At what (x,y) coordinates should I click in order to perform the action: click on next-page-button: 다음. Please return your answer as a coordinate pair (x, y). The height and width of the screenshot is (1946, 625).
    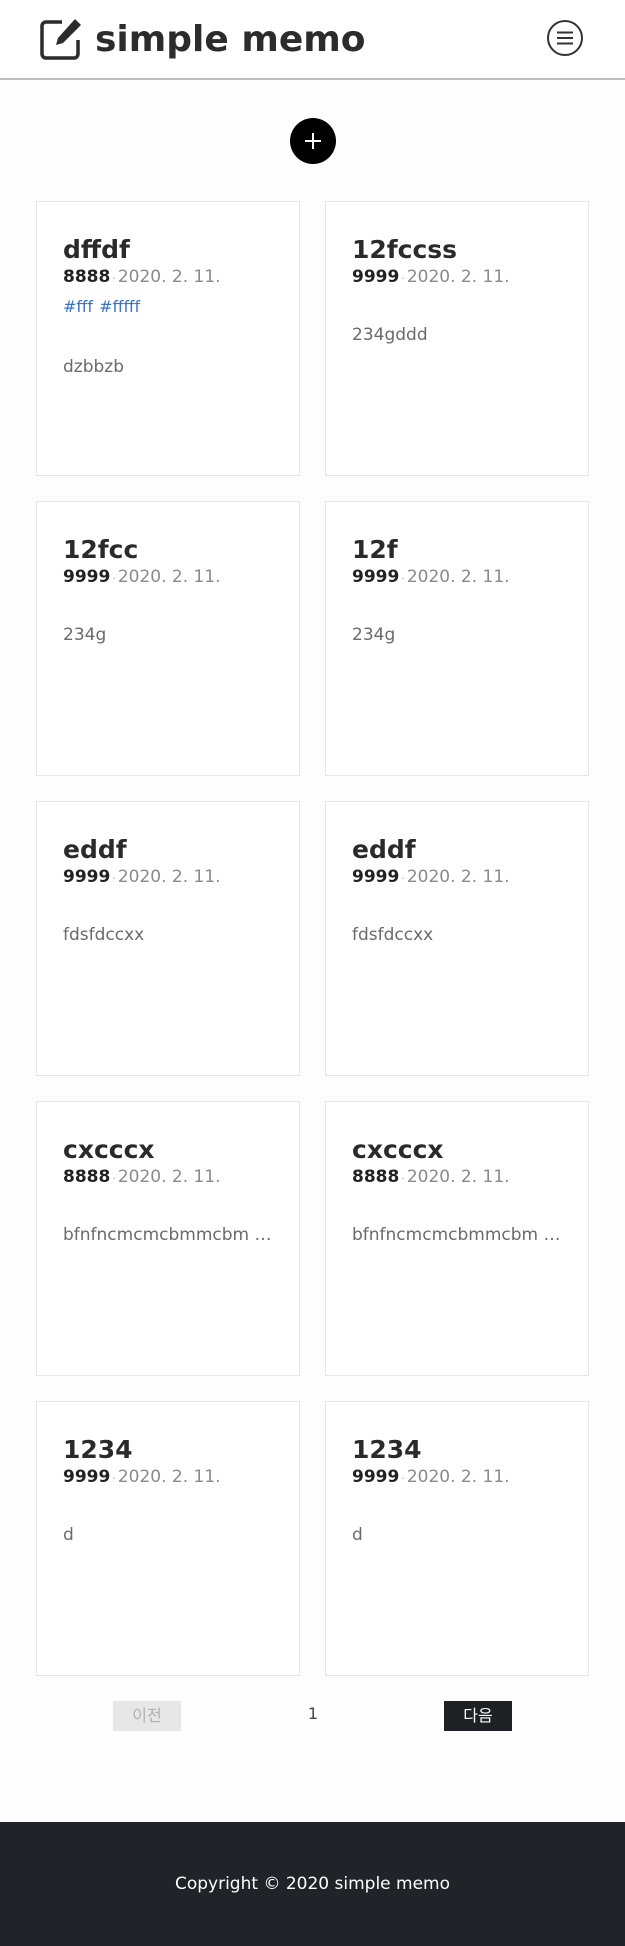
    Looking at the image, I should click on (478, 1716).